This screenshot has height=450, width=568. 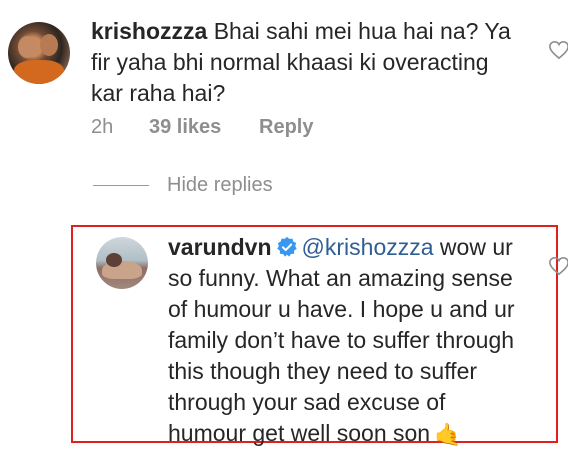 I want to click on hide-replies-label: Hide replies, so click(x=220, y=185).